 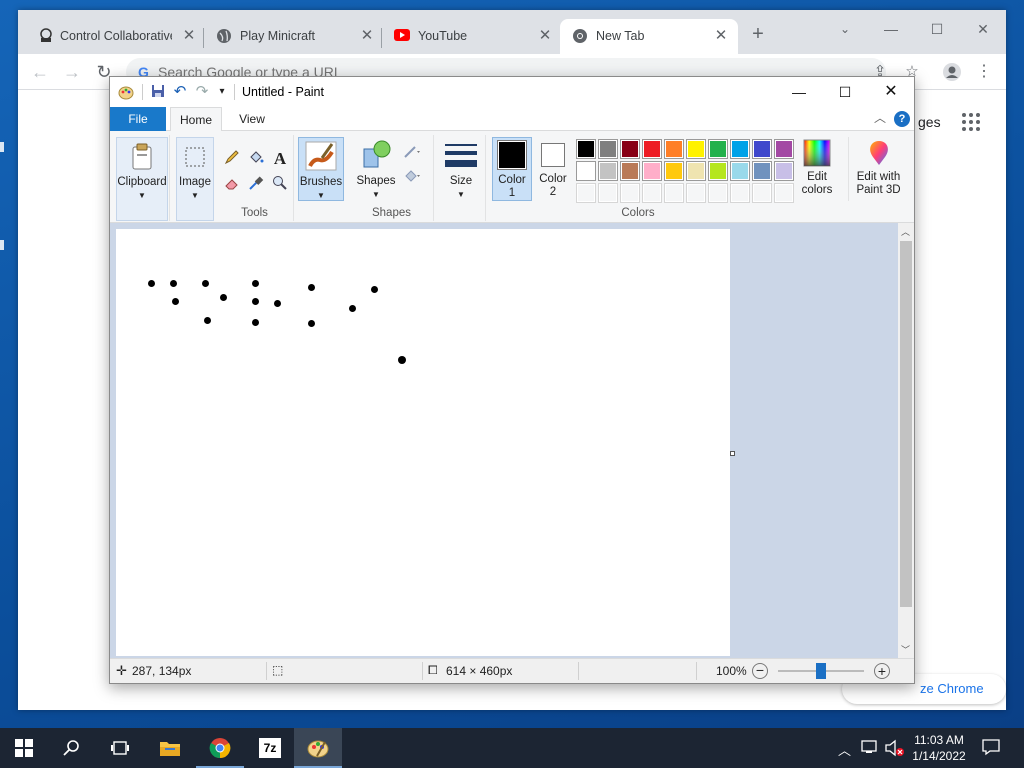 What do you see at coordinates (902, 119) in the screenshot?
I see `help-icon: ?` at bounding box center [902, 119].